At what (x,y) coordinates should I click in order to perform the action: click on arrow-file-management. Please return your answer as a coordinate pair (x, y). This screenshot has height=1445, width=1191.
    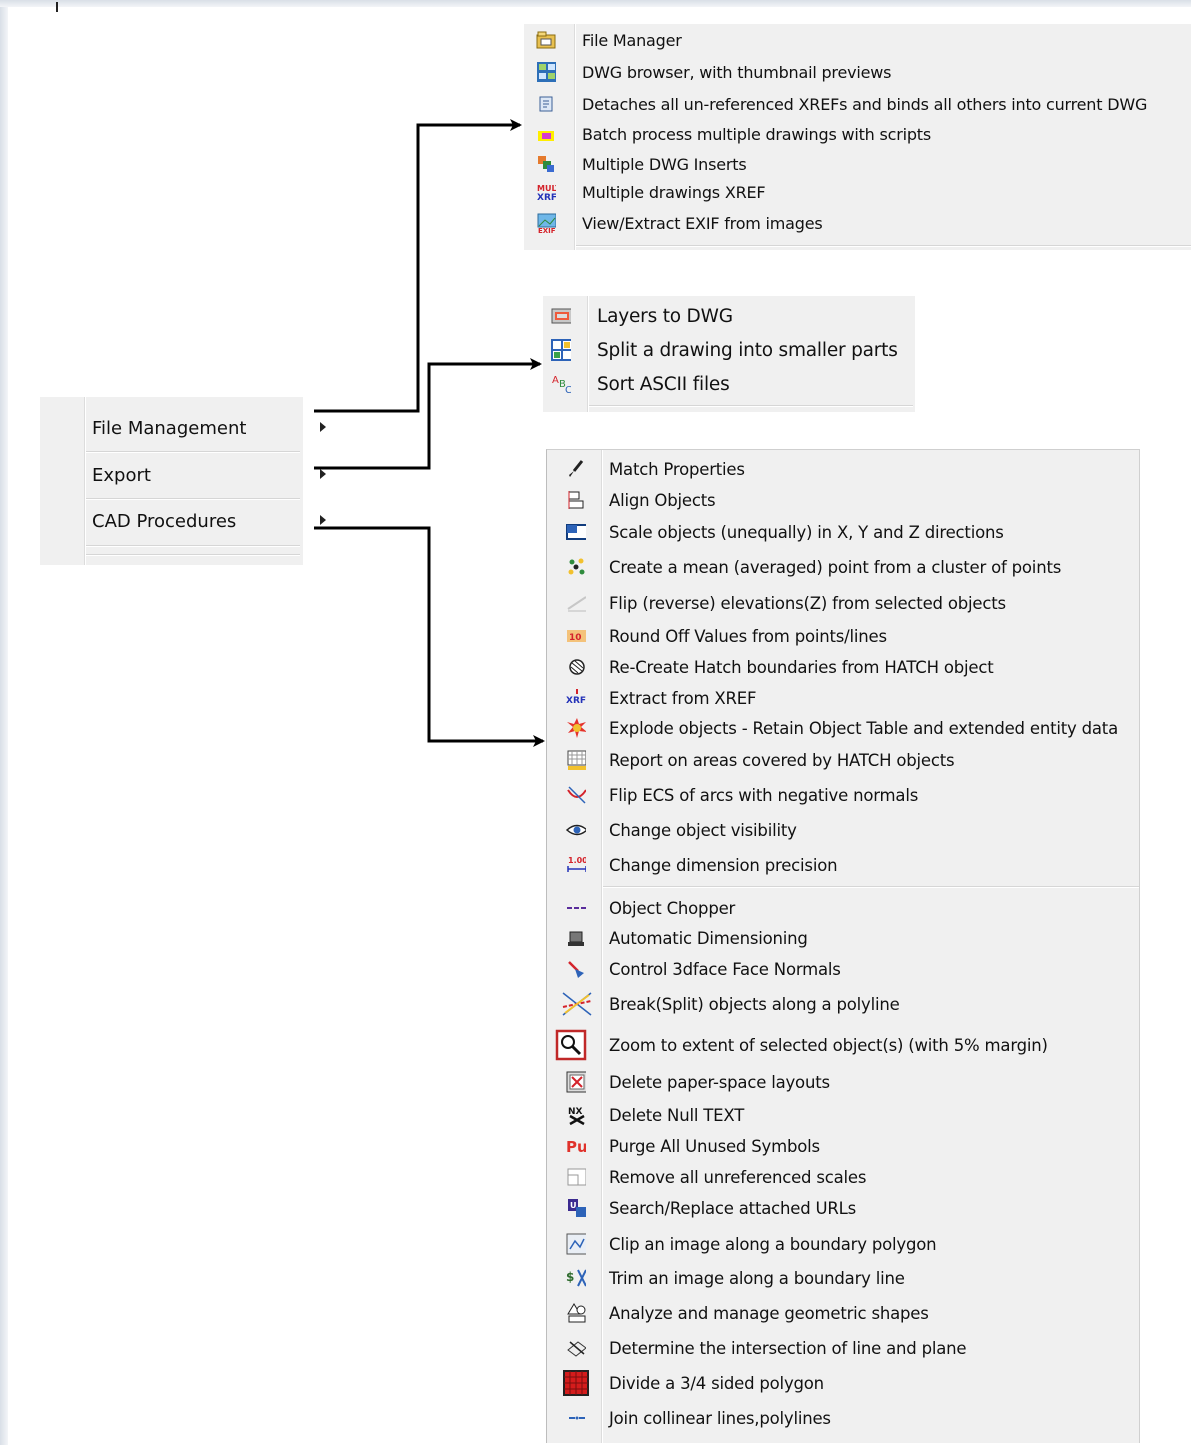
    Looking at the image, I should click on (418, 266).